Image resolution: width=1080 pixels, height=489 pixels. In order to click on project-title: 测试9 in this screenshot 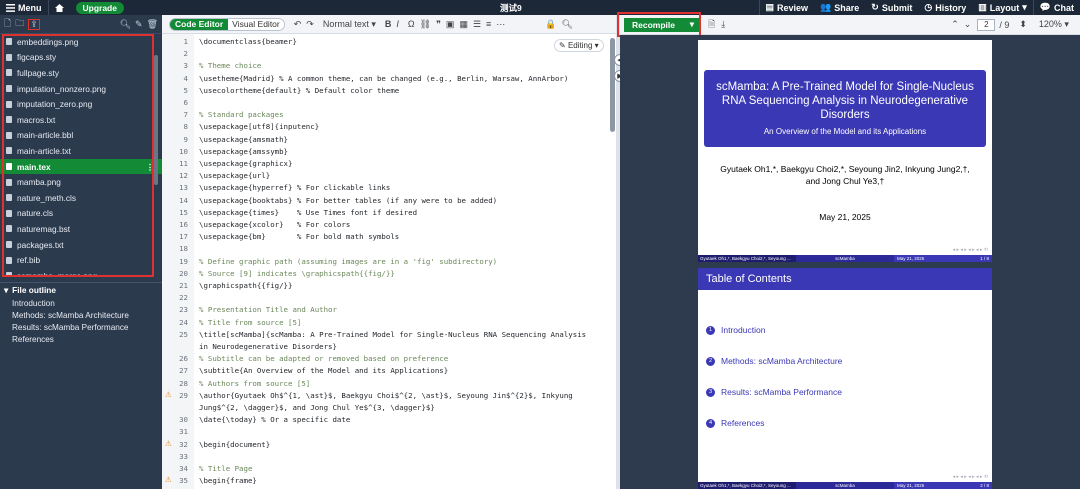, I will do `click(511, 7)`.